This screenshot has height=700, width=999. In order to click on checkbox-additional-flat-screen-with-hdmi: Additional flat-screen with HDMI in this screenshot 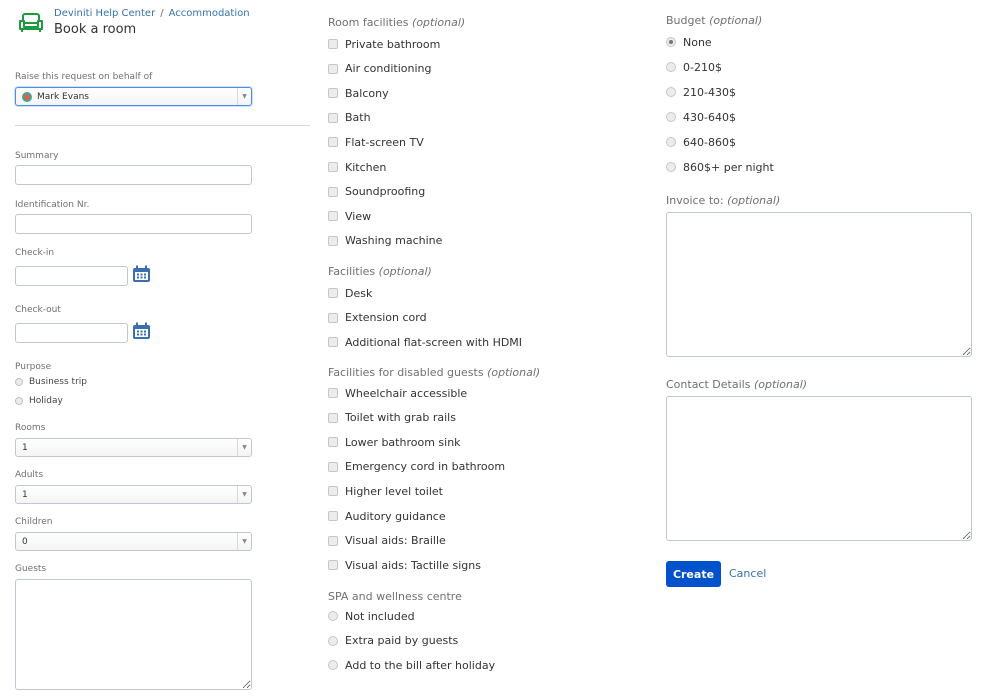, I will do `click(425, 342)`.